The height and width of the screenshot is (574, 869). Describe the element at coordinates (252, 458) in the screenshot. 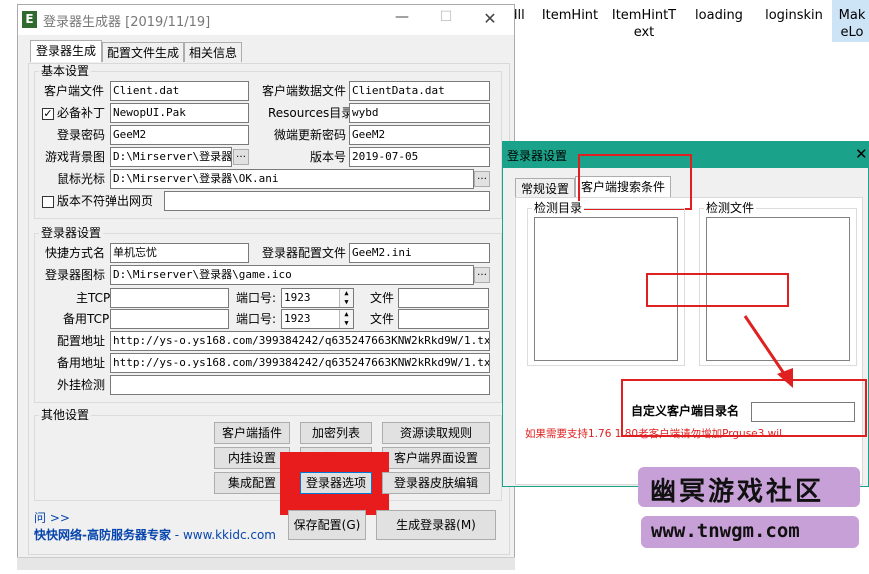

I see `internal-plugin-button: 内挂设置` at that location.